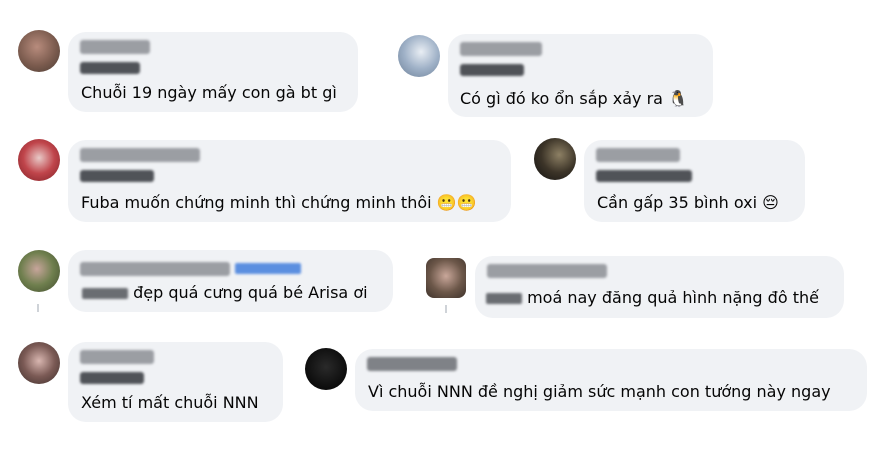  Describe the element at coordinates (456, 202) in the screenshot. I see `grimace-emoji-icon: 😬😬` at that location.